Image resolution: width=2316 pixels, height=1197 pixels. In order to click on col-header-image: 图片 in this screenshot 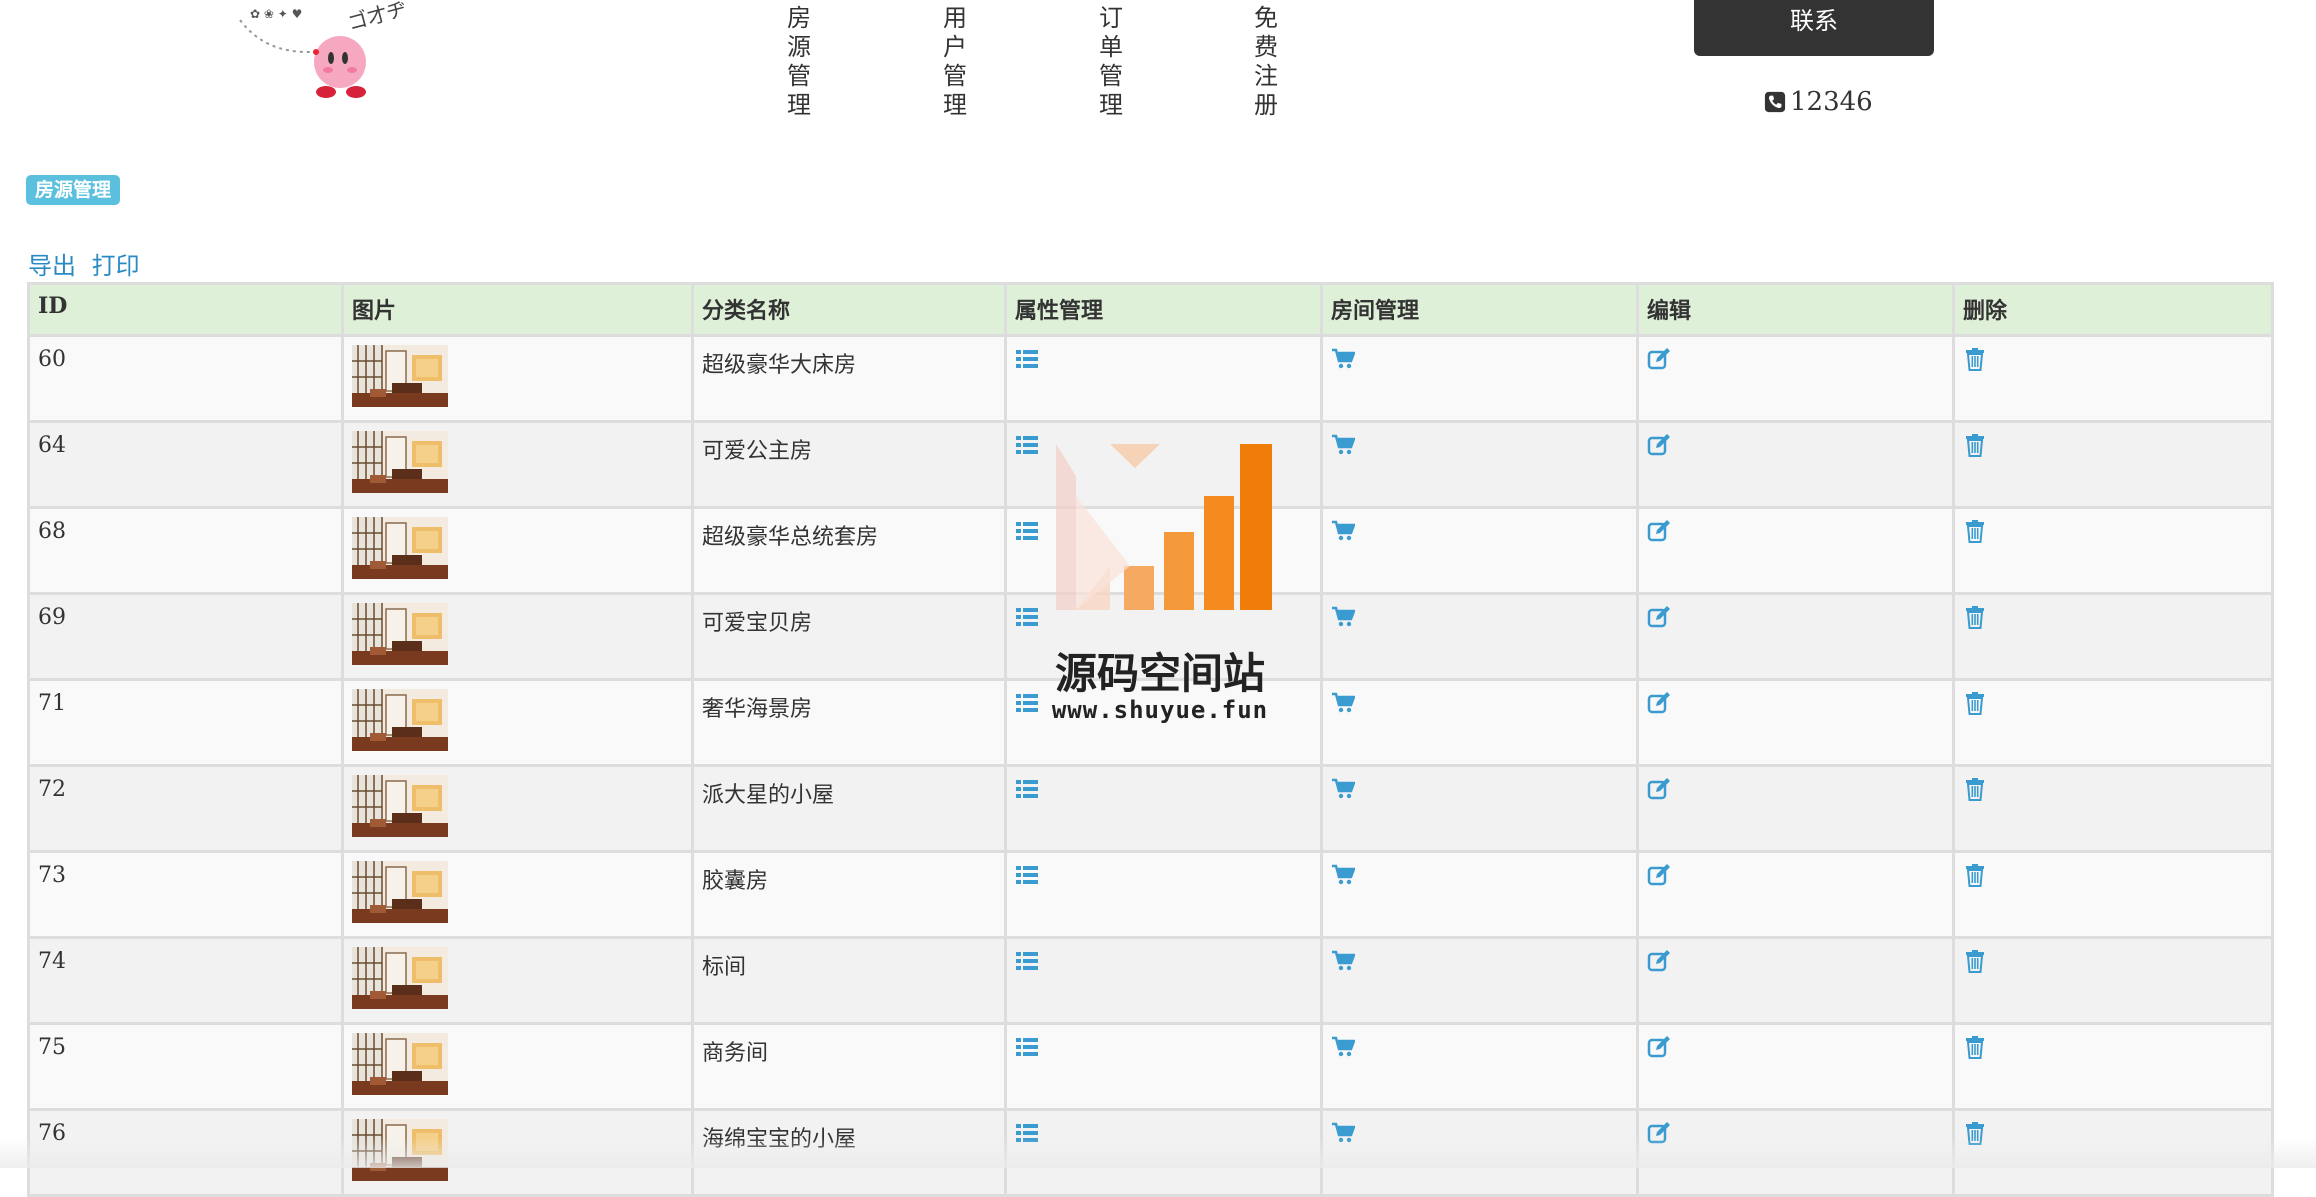, I will do `click(517, 309)`.